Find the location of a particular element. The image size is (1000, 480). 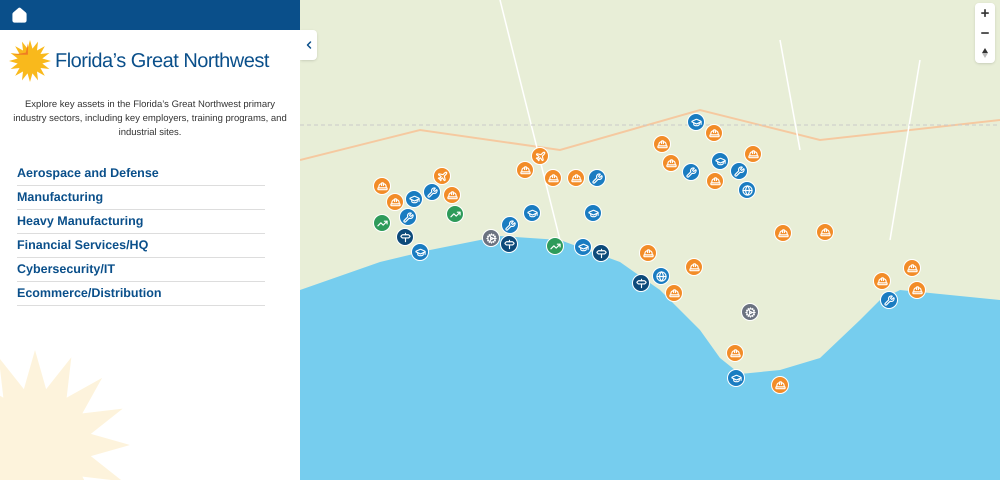

home-icon is located at coordinates (19, 15).